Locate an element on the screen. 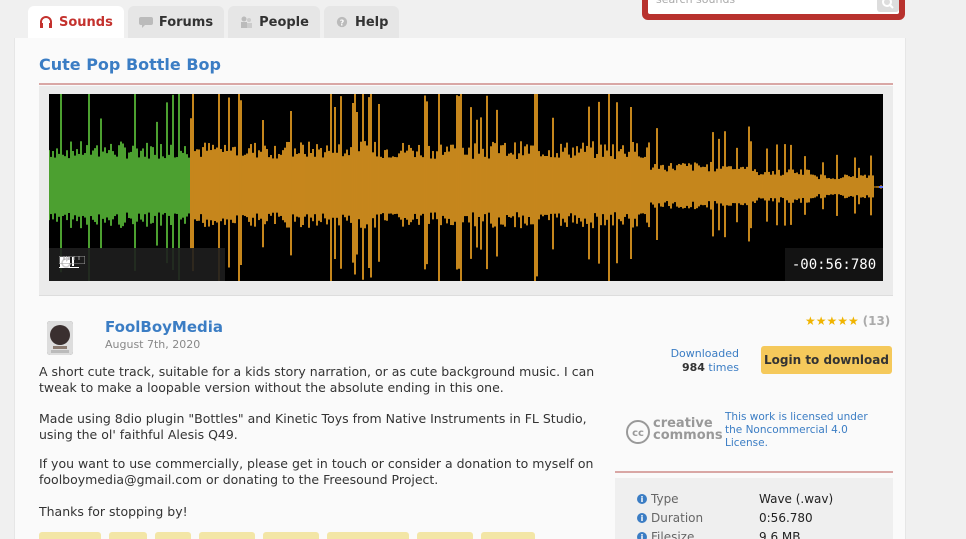 The image size is (966, 539). rating: ★★★★★ (13) is located at coordinates (847, 321).